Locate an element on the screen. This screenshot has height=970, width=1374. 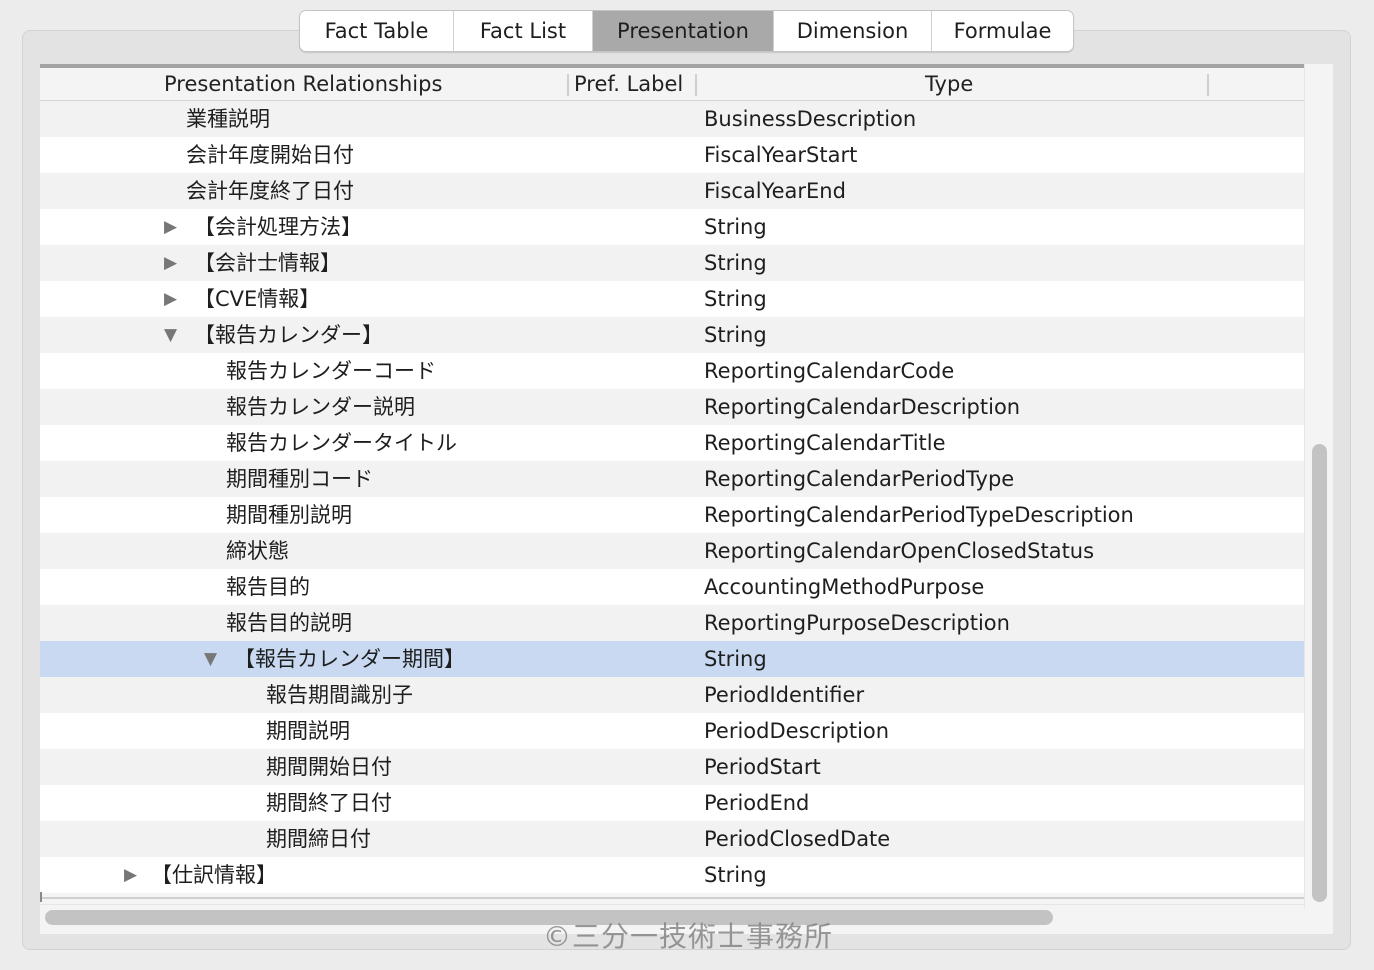
row-label: 期間開始日付 is located at coordinates (329, 767).